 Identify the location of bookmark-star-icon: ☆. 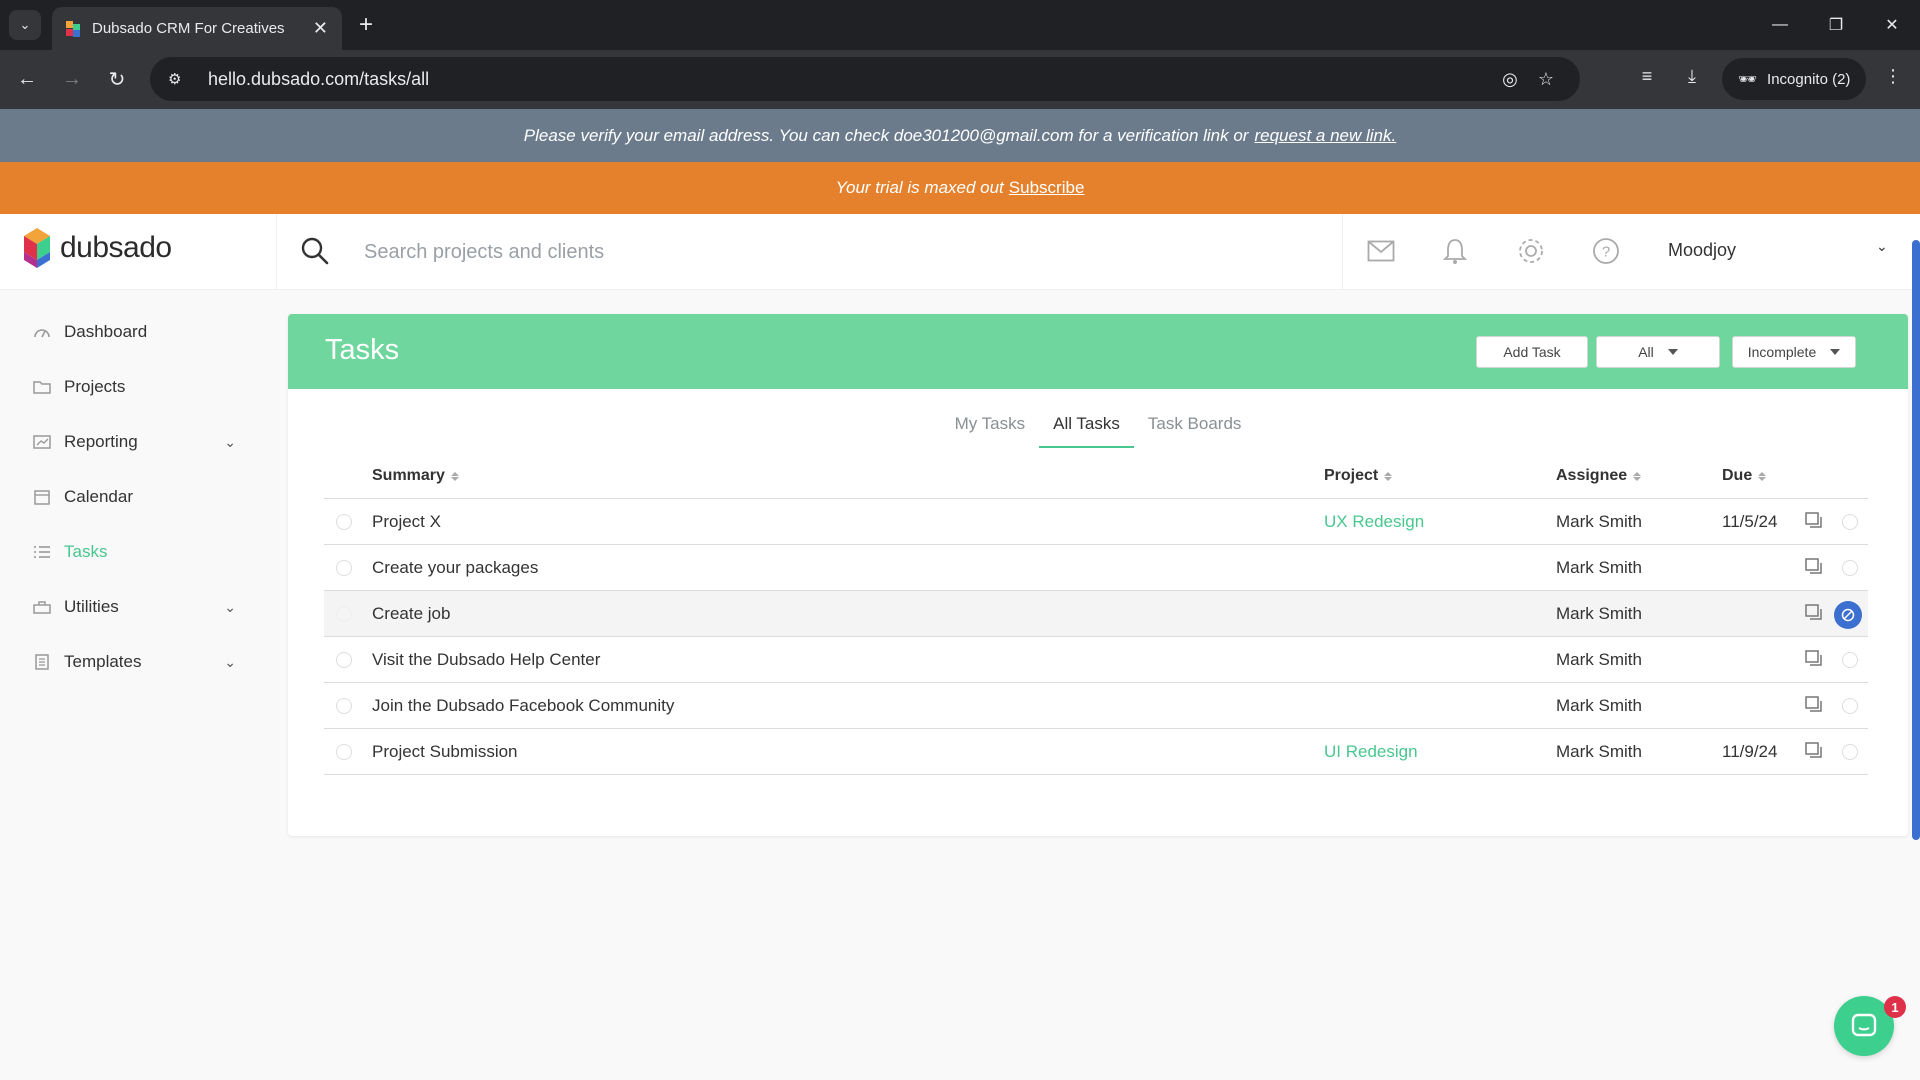
(1546, 79).